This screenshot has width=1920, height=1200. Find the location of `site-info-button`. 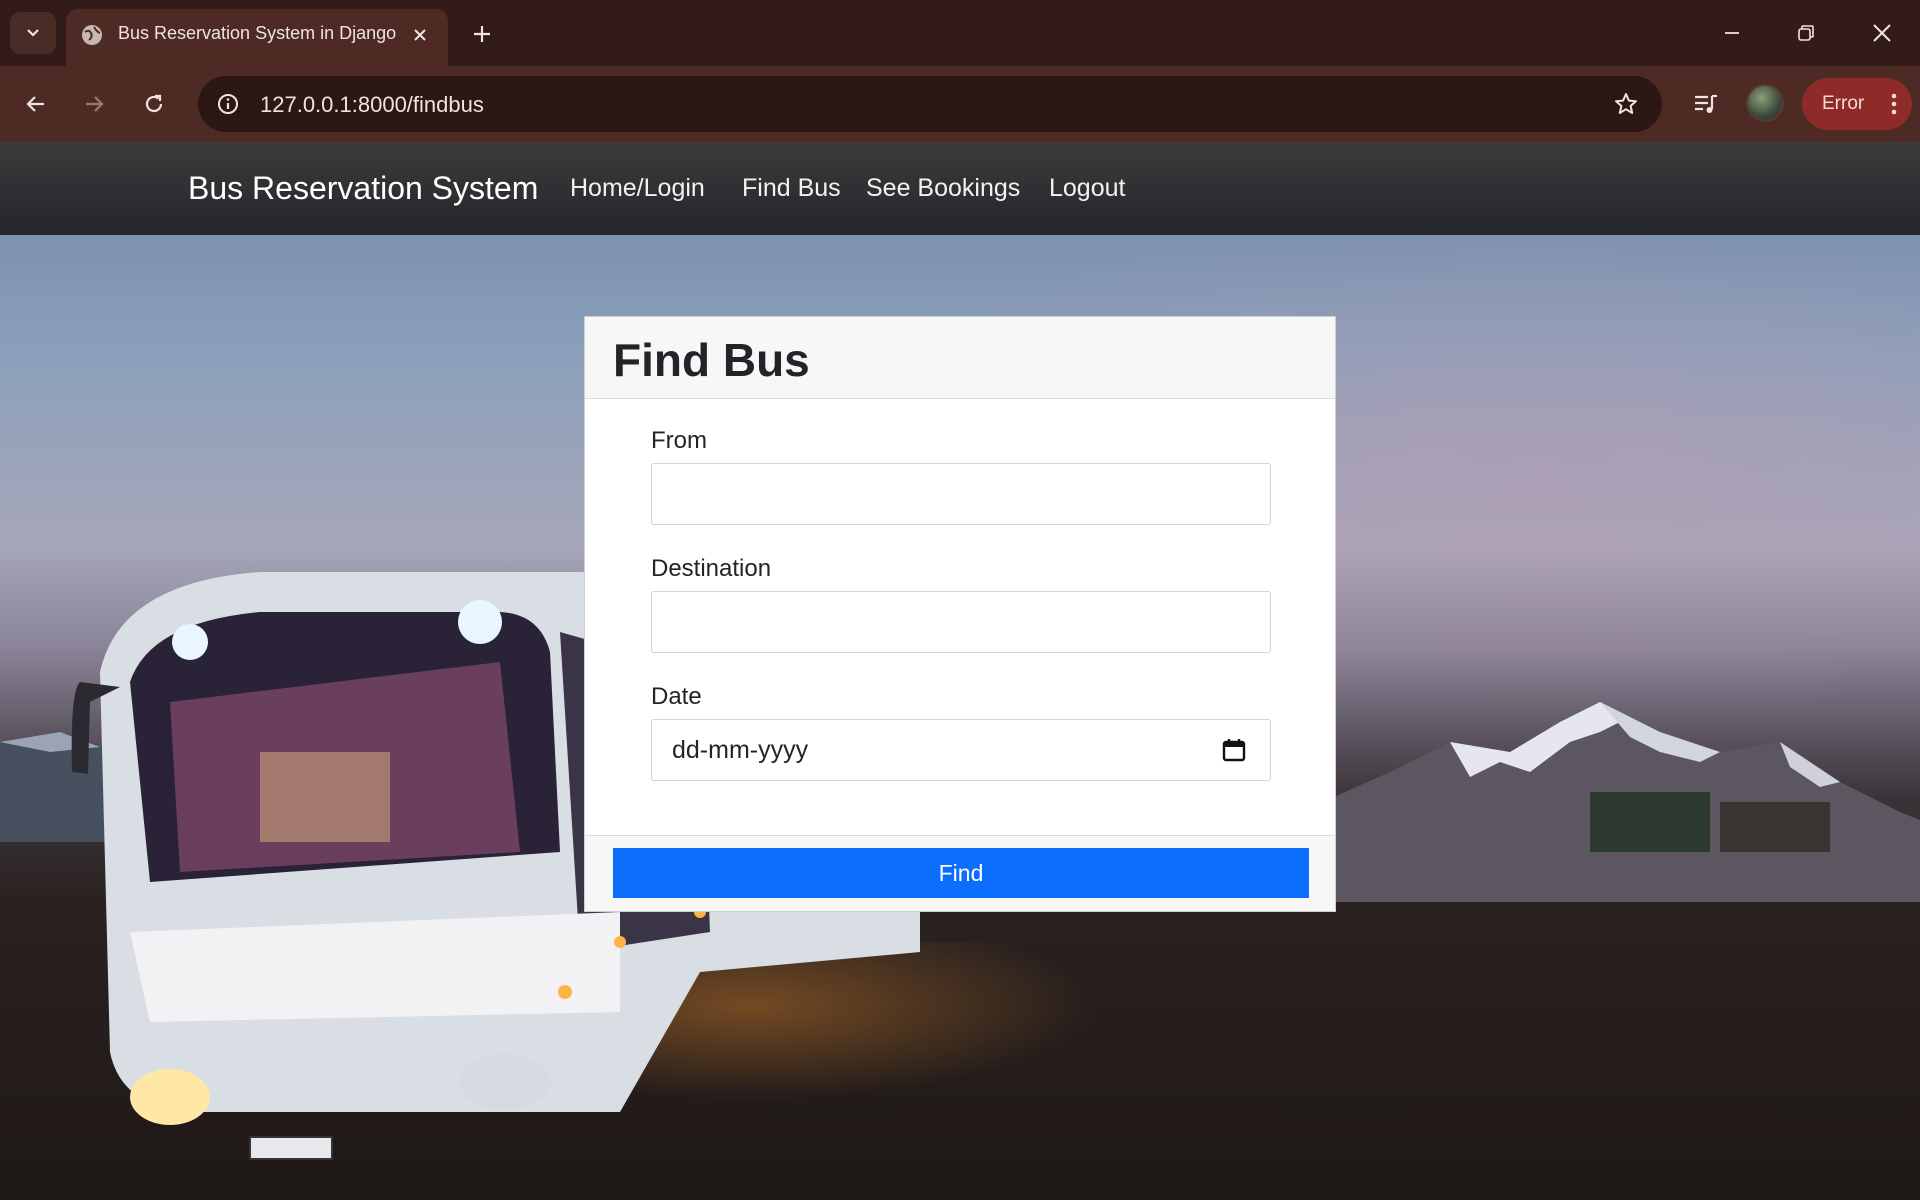

site-info-button is located at coordinates (228, 104).